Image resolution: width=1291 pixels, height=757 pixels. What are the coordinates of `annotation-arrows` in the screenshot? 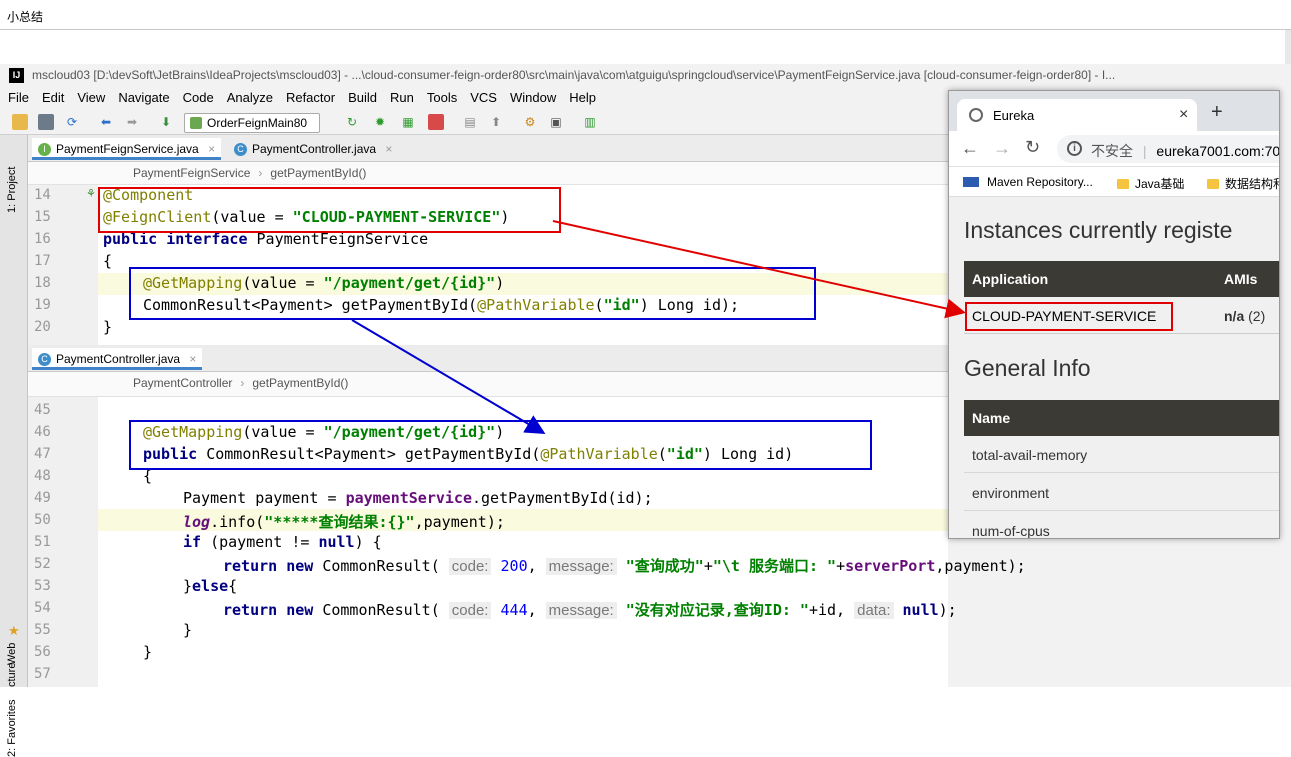 It's located at (658, 327).